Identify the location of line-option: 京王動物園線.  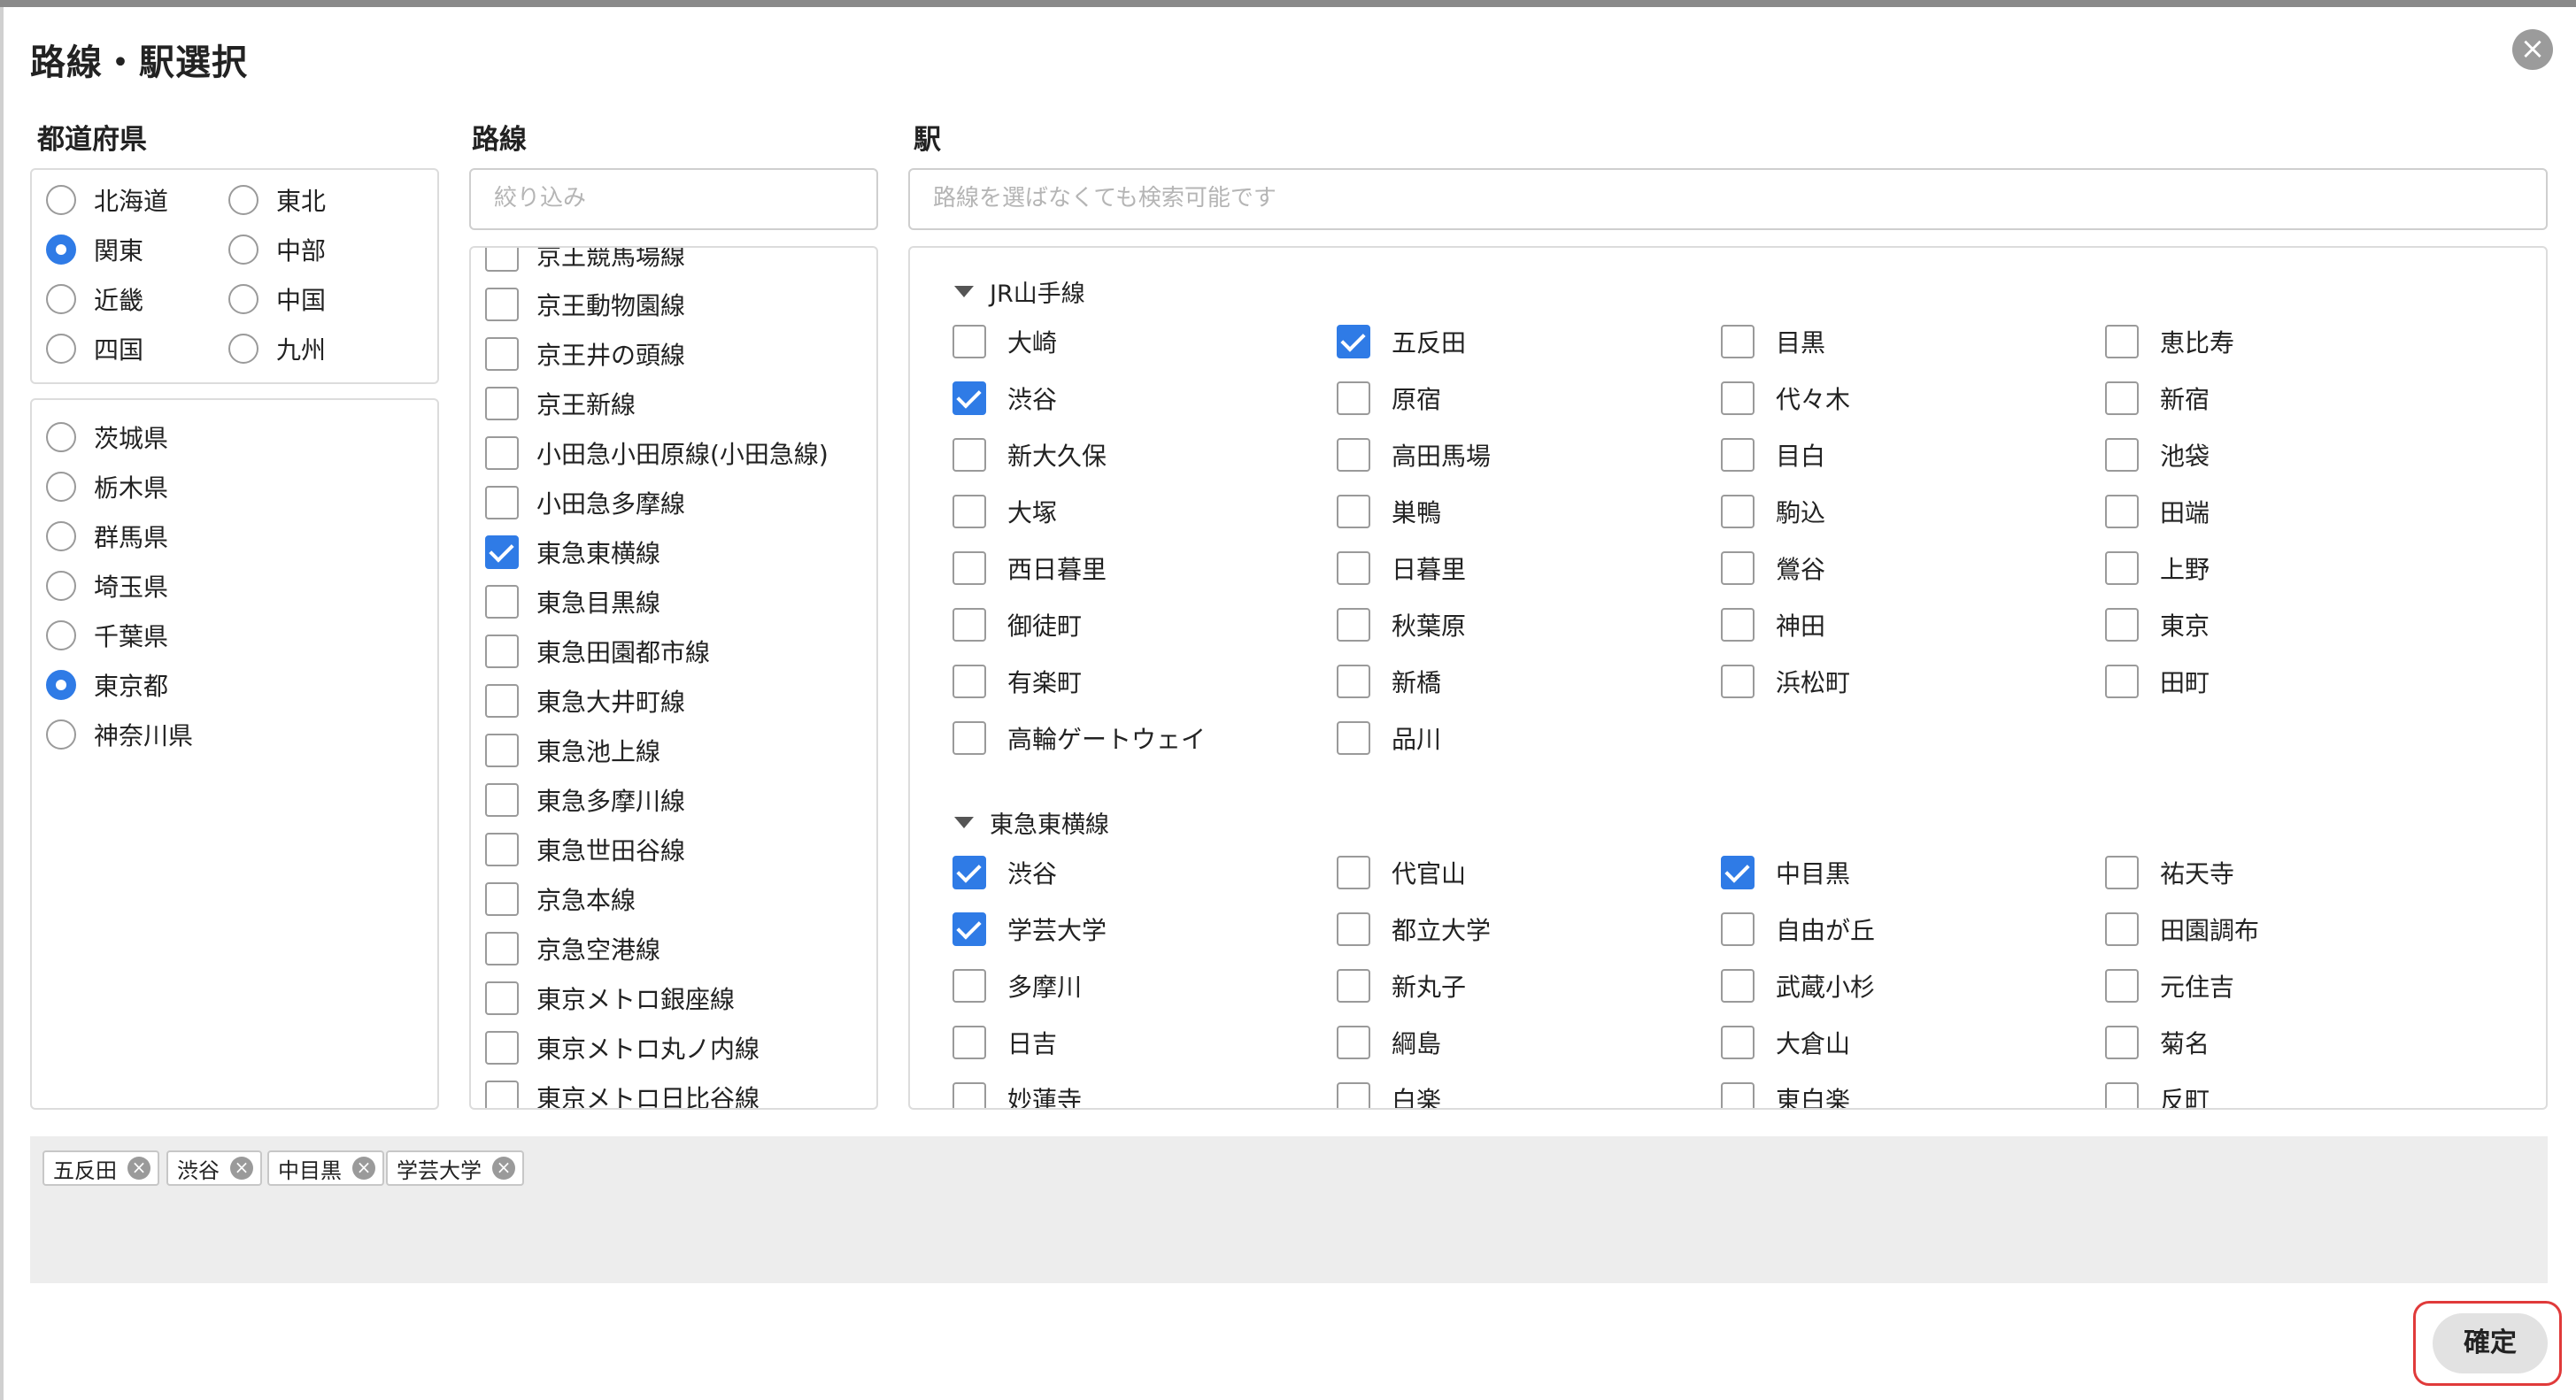
(585, 304).